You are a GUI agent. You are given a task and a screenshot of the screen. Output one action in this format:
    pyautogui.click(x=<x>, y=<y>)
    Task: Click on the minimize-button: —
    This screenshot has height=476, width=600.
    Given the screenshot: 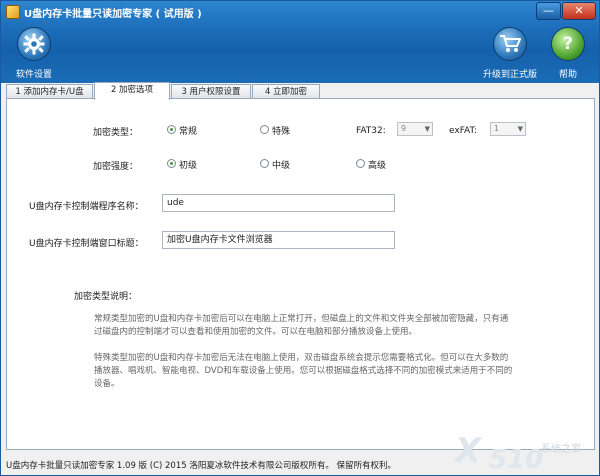 What is the action you would take?
    pyautogui.click(x=548, y=11)
    